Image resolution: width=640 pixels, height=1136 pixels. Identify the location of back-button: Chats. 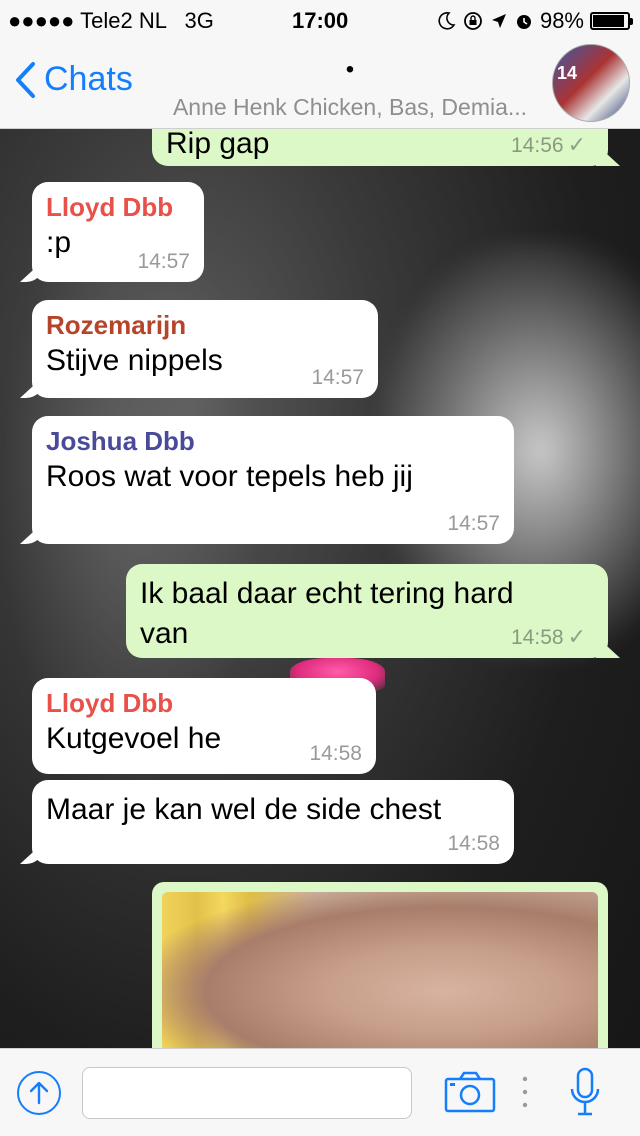
(73, 79).